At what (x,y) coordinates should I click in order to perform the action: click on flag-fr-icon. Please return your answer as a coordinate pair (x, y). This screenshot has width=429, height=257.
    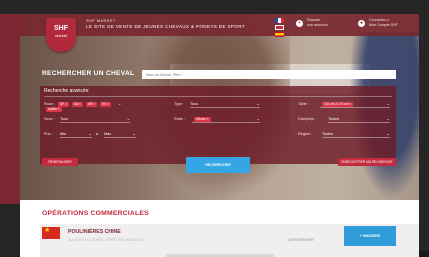
    Looking at the image, I should click on (279, 20).